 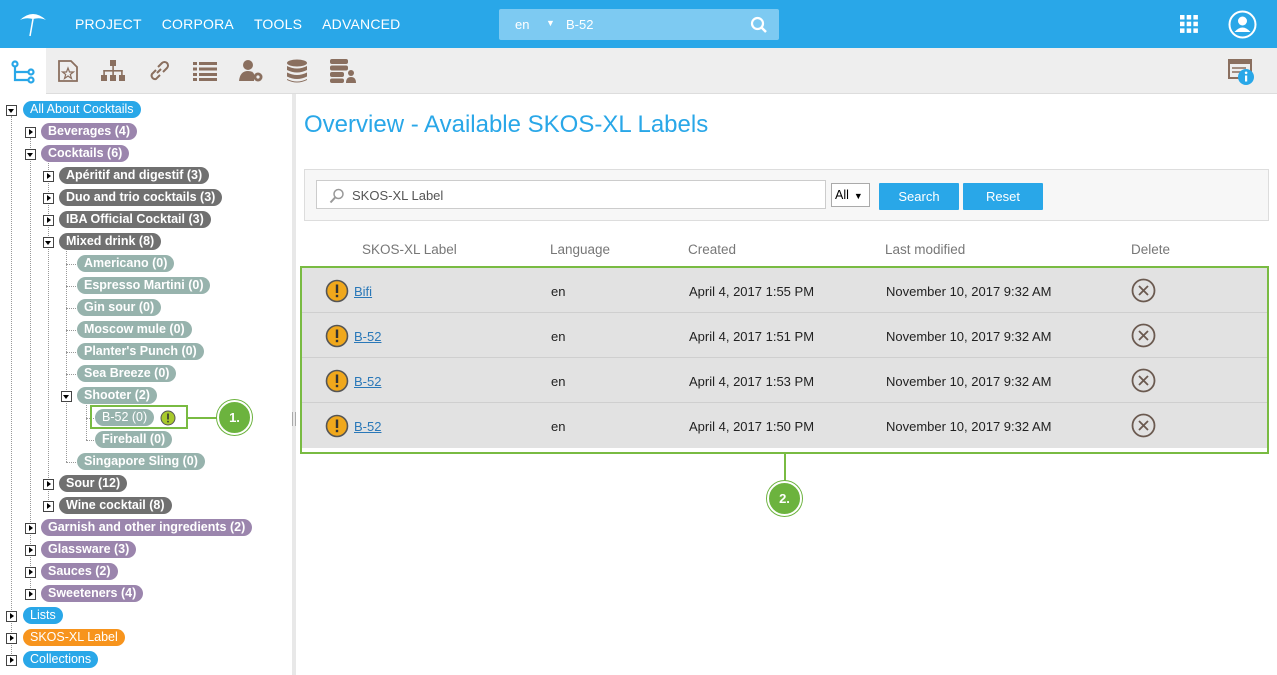 What do you see at coordinates (297, 71) in the screenshot?
I see `database-icon` at bounding box center [297, 71].